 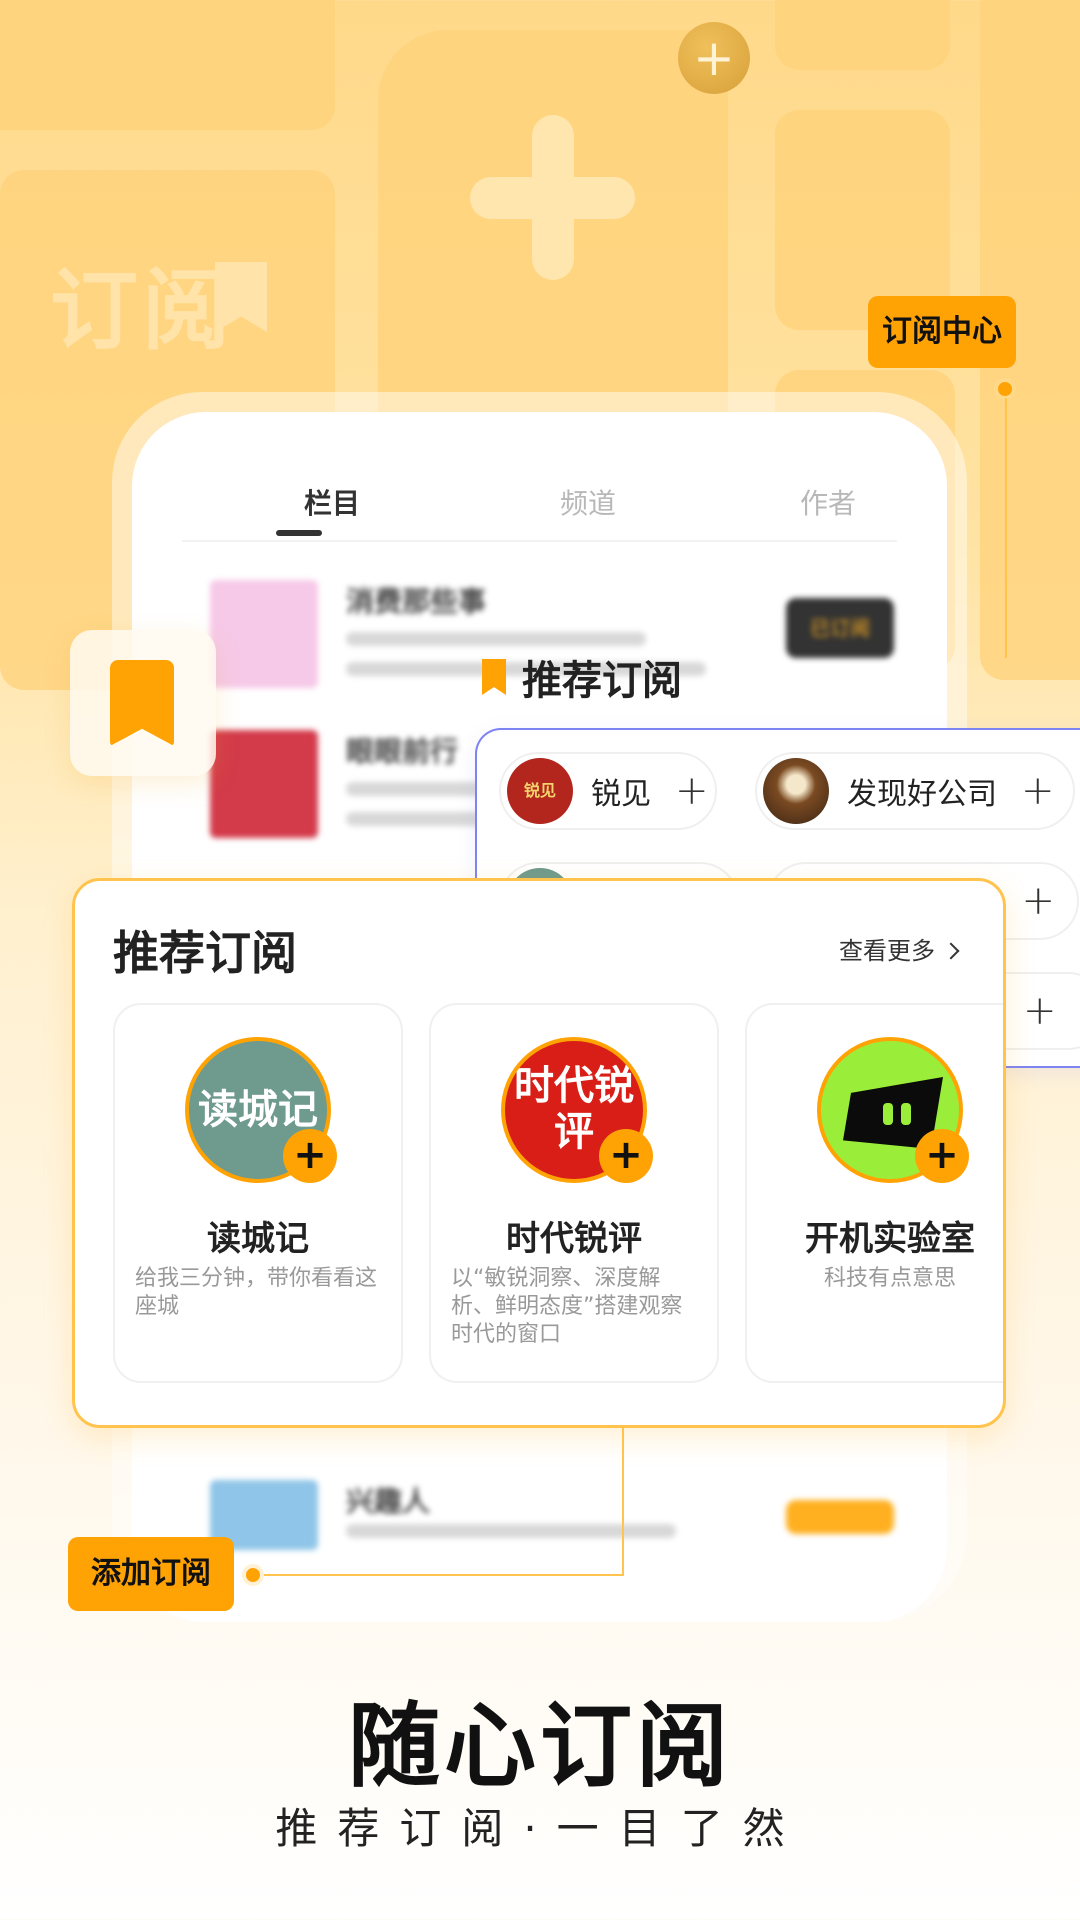 I want to click on add-subscription-callout: 添加订阅, so click(x=151, y=1574).